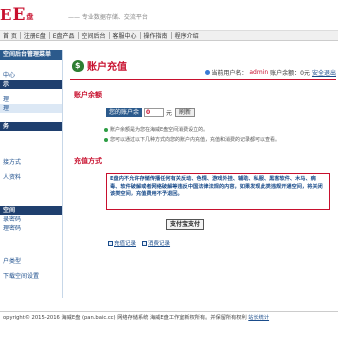  Describe the element at coordinates (258, 318) in the screenshot. I see `footer-stats-link: 站长统计` at that location.